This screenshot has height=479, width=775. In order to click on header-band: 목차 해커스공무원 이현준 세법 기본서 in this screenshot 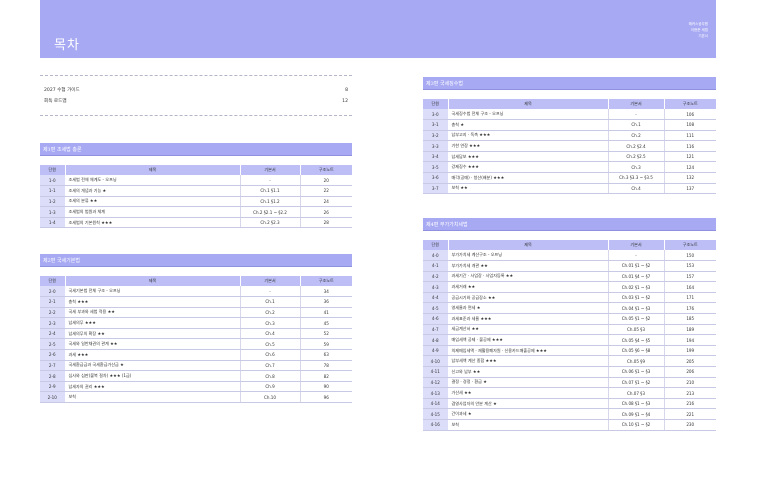, I will do `click(378, 29)`.